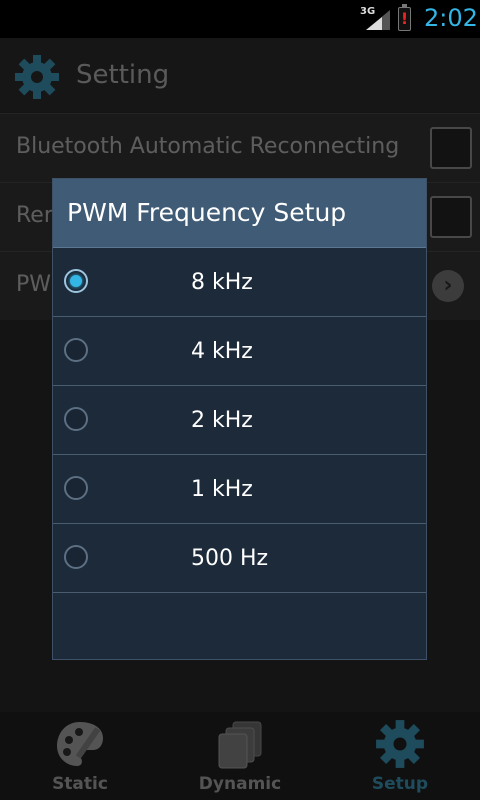 This screenshot has height=800, width=480. What do you see at coordinates (222, 489) in the screenshot?
I see `option-label: 1 kHz` at bounding box center [222, 489].